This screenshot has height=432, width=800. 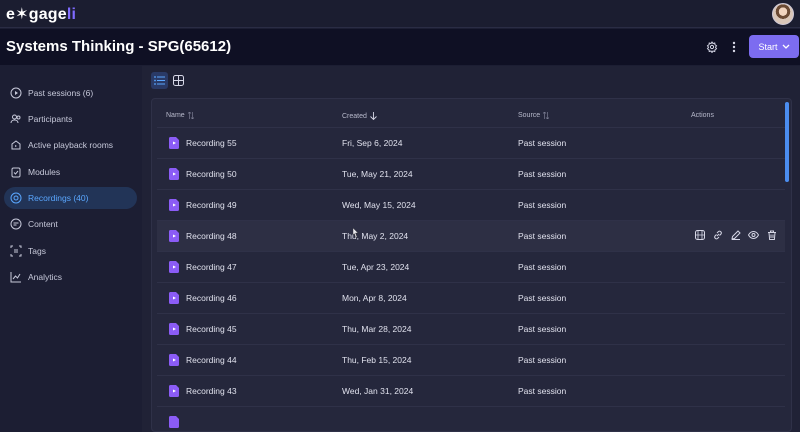 What do you see at coordinates (16, 224) in the screenshot?
I see `content-icon` at bounding box center [16, 224].